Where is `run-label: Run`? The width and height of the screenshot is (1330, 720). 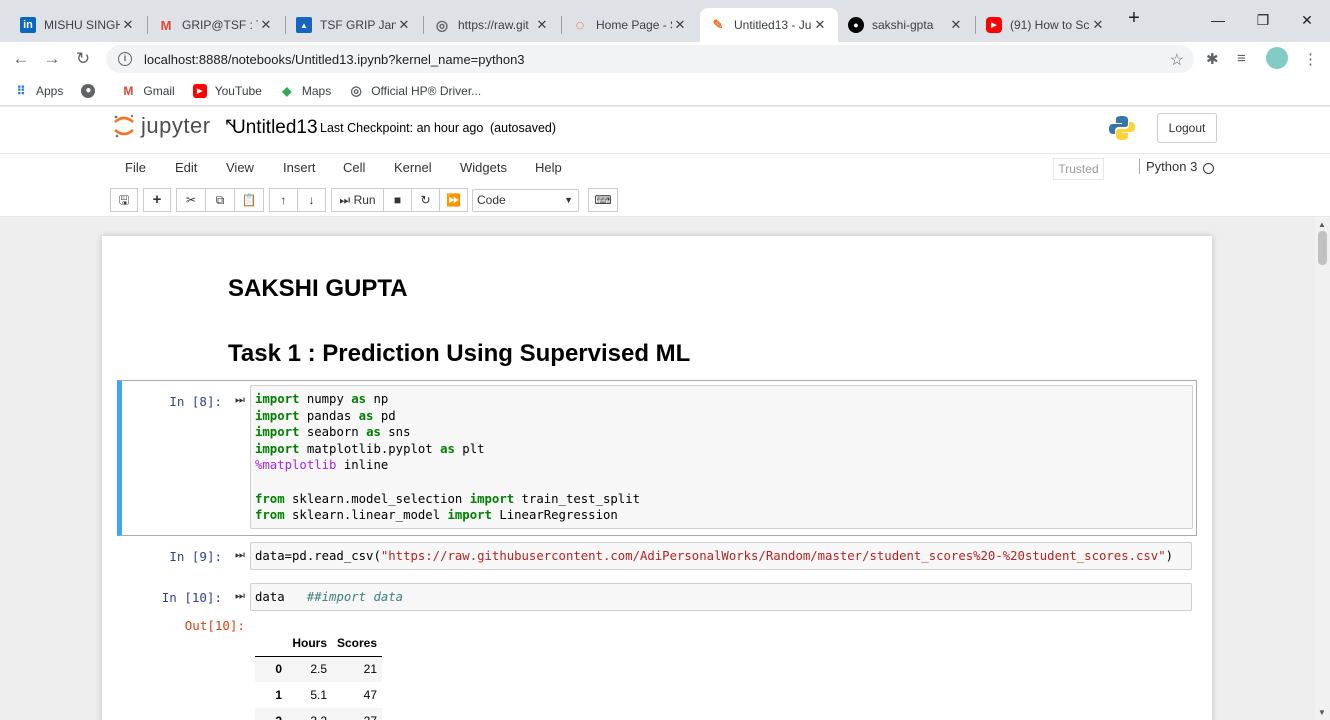
run-label: Run is located at coordinates (364, 200).